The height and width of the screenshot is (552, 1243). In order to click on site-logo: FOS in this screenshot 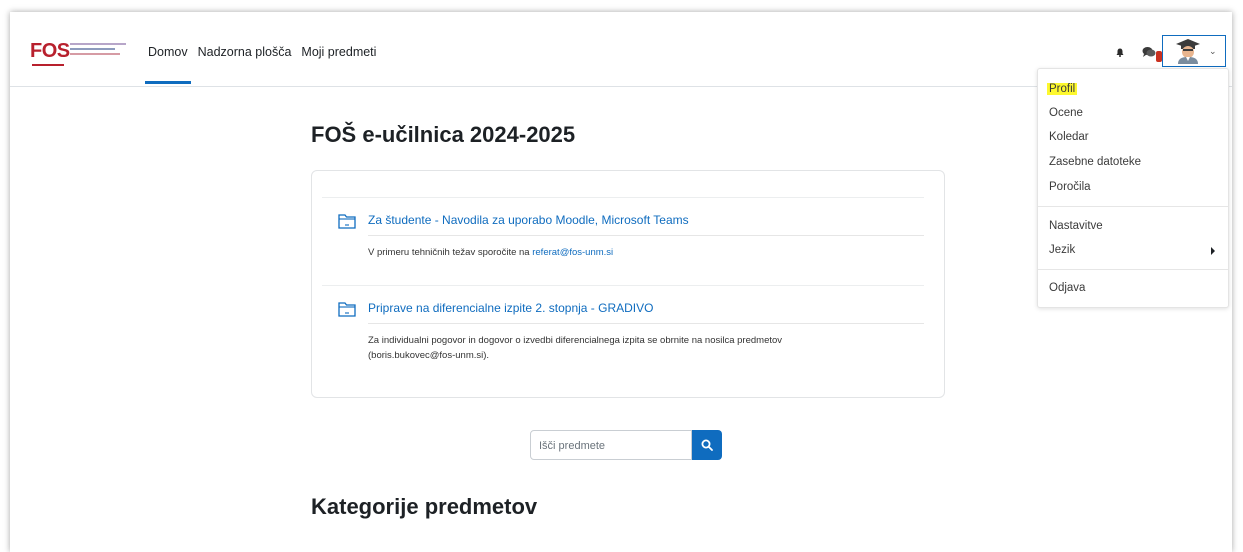, I will do `click(80, 53)`.